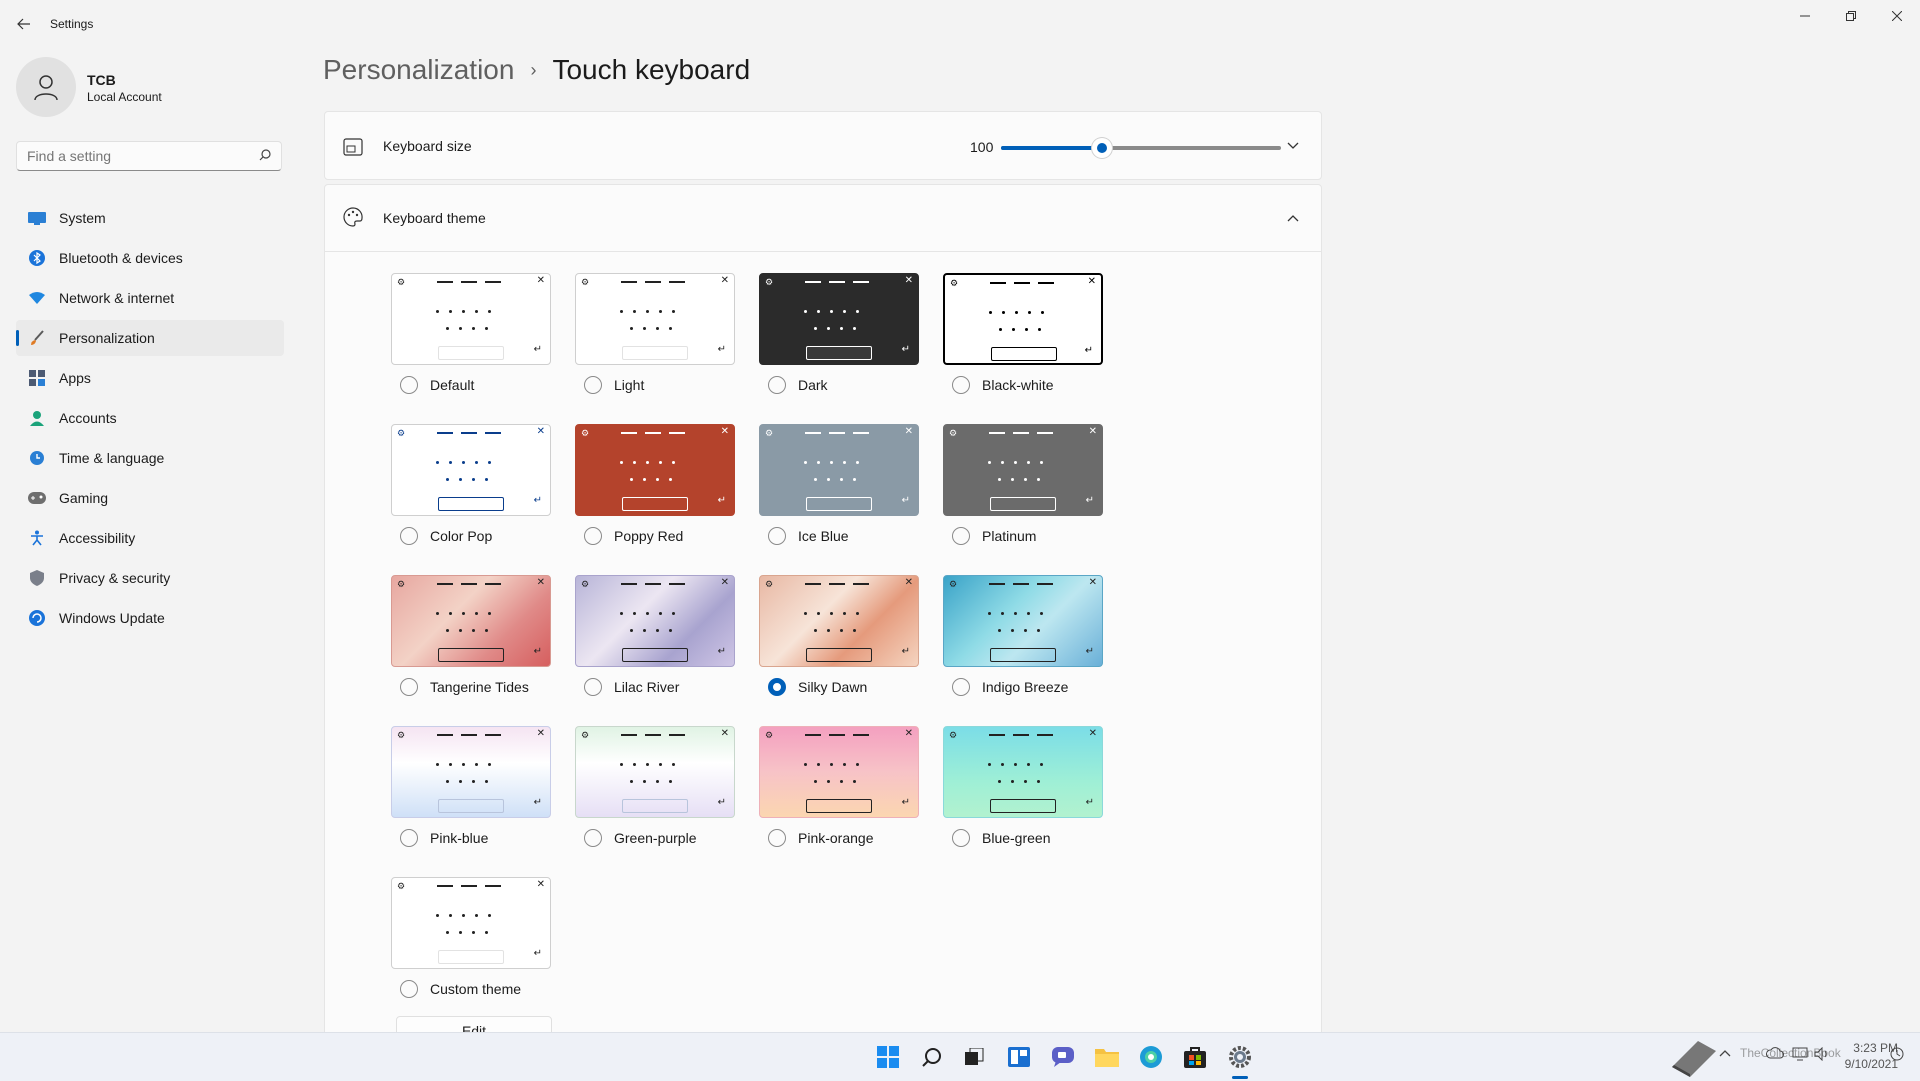 The height and width of the screenshot is (1081, 1920). Describe the element at coordinates (475, 687) in the screenshot. I see `theme-radio-row: Tangerine Tides` at that location.